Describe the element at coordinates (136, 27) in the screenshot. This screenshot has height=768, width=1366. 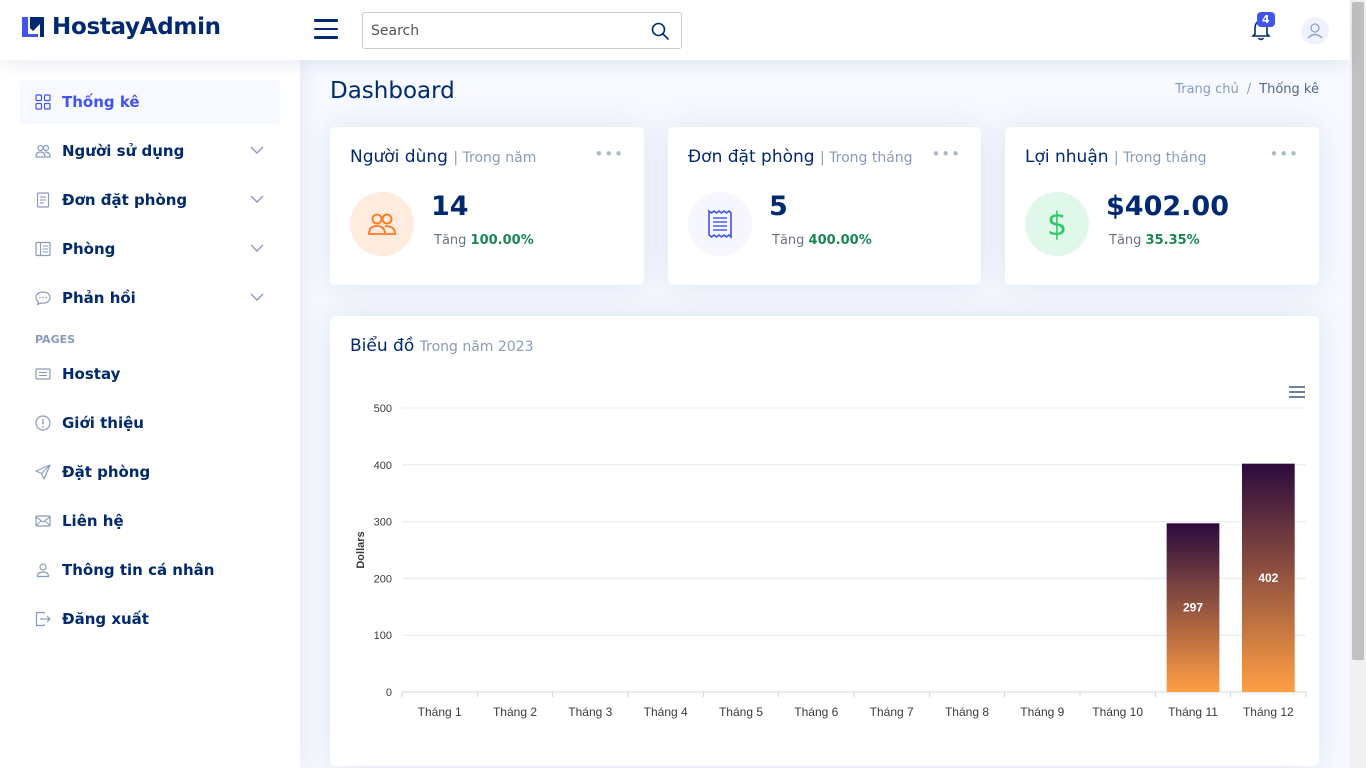
I see `app-name: HostayAdmin` at that location.